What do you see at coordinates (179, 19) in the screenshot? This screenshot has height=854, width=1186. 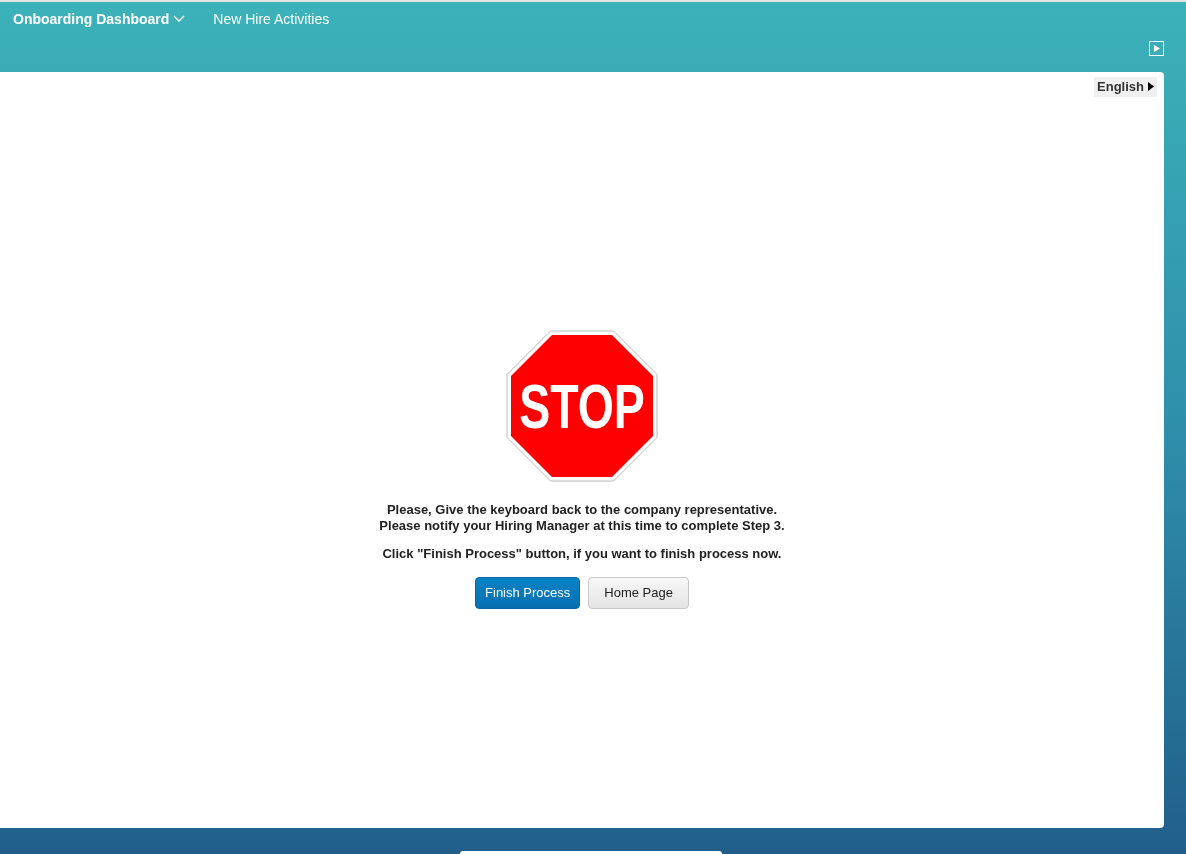 I see `chevron-down-icon` at bounding box center [179, 19].